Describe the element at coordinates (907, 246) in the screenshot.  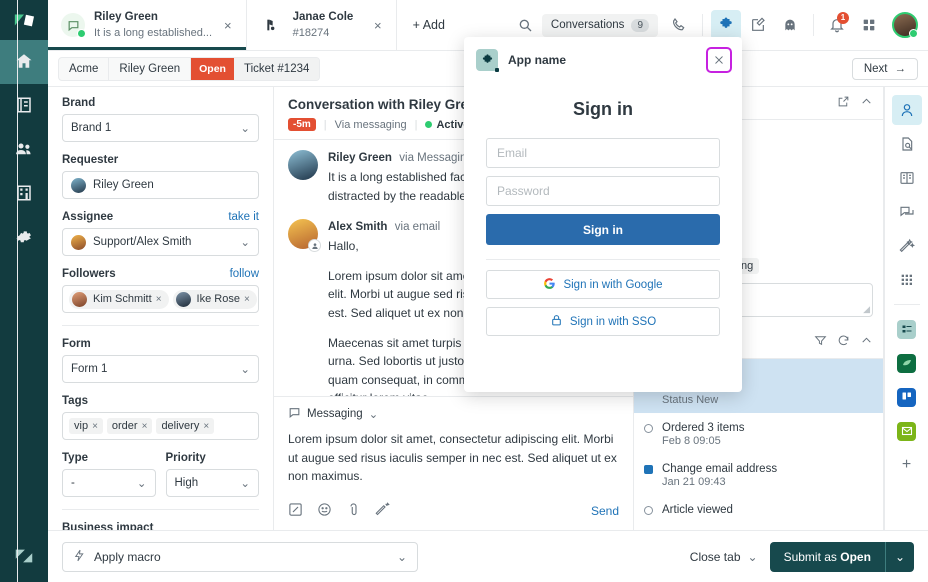
I see `magic-wand-icon` at that location.